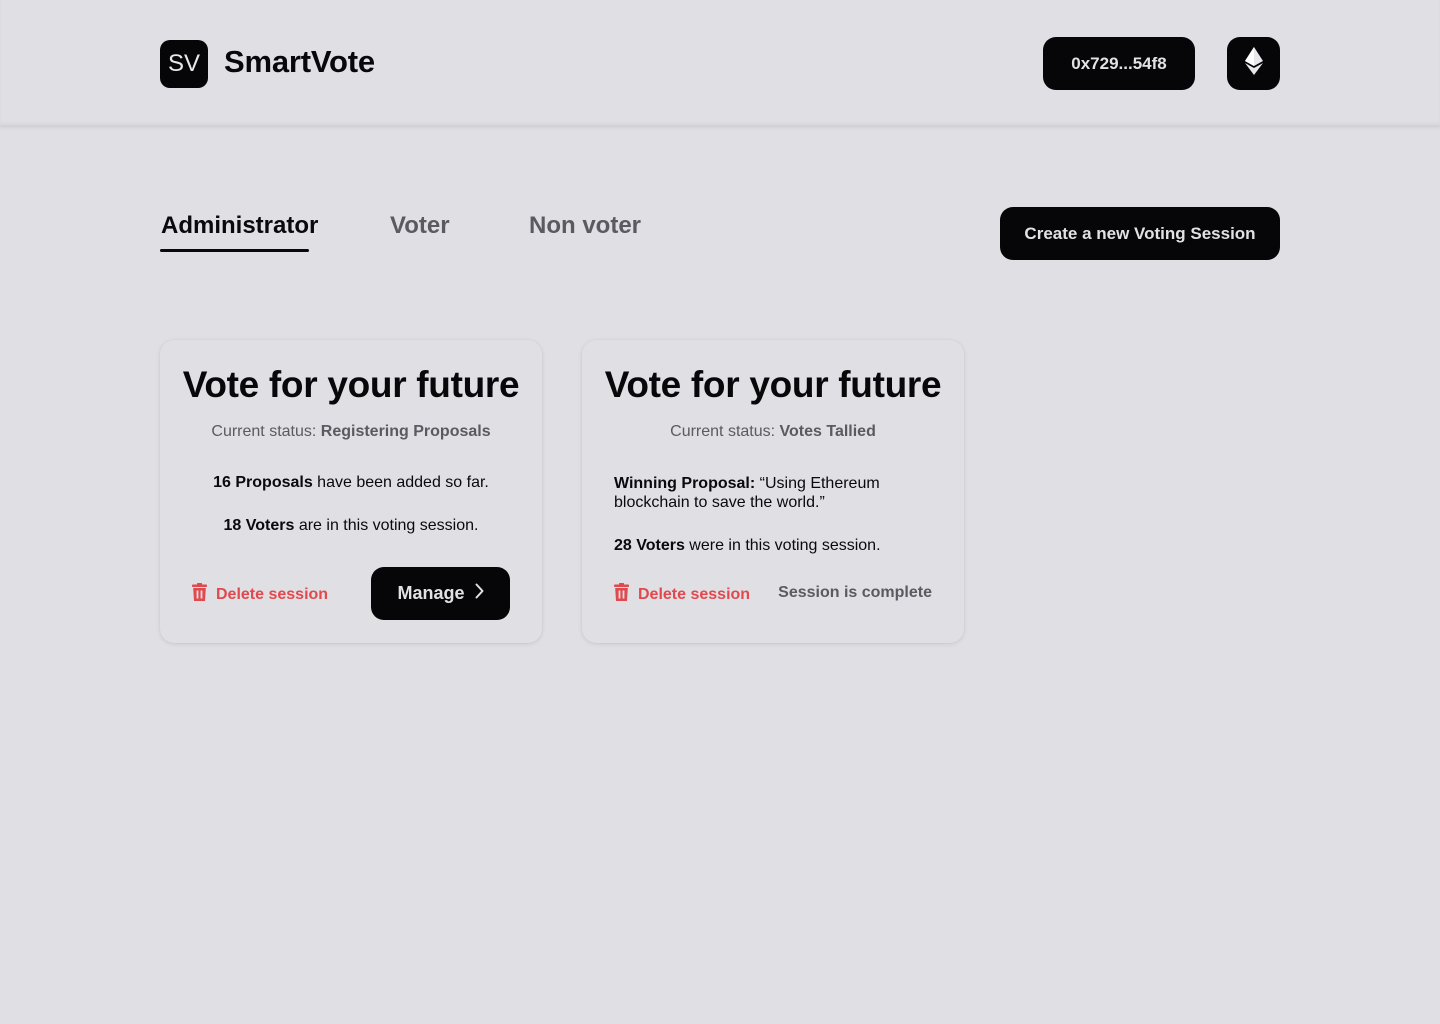 The image size is (1440, 1024). Describe the element at coordinates (649, 545) in the screenshot. I see `voters-count-value: 28 Voters` at that location.